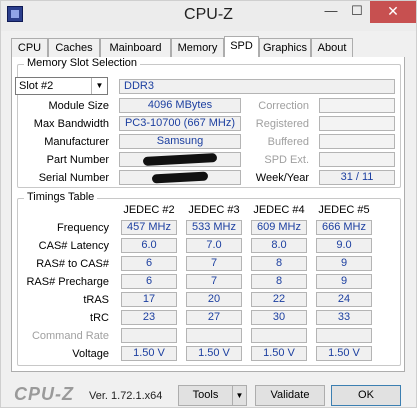 The image size is (417, 408). I want to click on manufacturer-label: Manufacturer, so click(76, 142).